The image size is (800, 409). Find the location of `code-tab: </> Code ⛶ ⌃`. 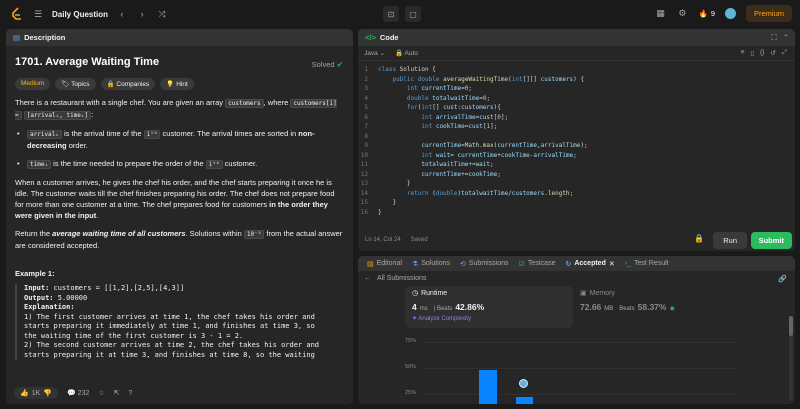

code-tab: </> Code ⛶ ⌃ is located at coordinates (576, 37).